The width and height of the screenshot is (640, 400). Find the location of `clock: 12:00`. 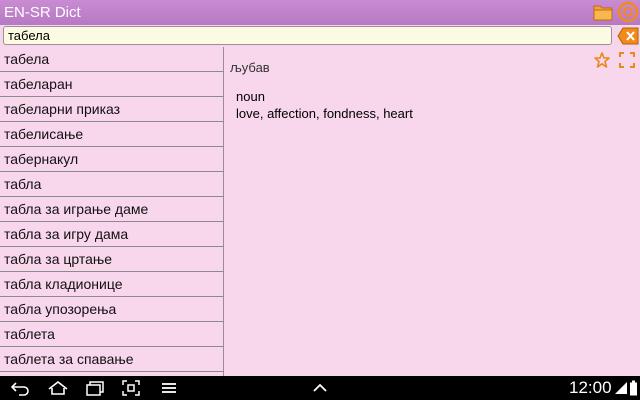

clock: 12:00 is located at coordinates (590, 387).